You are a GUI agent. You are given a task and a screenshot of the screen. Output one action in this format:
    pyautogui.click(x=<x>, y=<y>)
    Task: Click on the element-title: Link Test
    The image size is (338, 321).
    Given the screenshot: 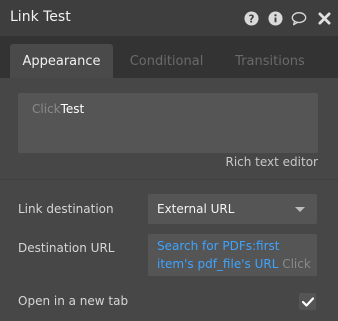 What is the action you would take?
    pyautogui.click(x=40, y=17)
    